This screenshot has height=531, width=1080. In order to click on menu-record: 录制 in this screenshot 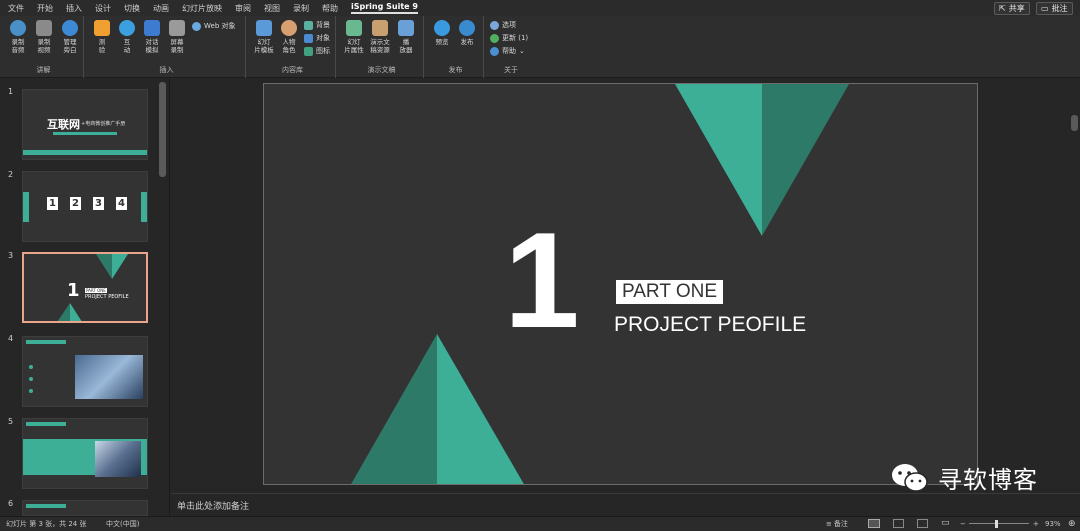, I will do `click(301, 8)`.